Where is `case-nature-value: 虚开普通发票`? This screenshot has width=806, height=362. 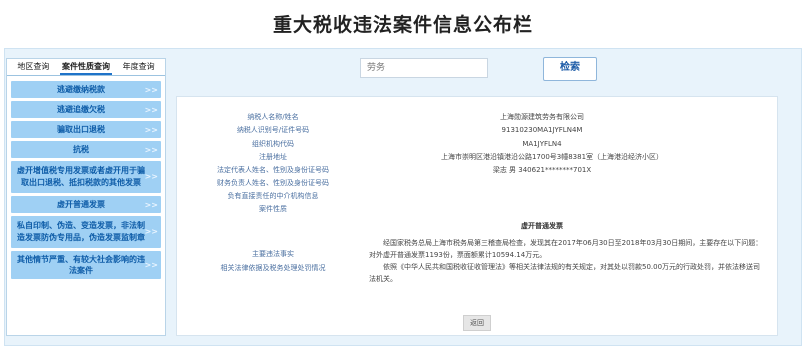 case-nature-value: 虚开普通发票 is located at coordinates (542, 226).